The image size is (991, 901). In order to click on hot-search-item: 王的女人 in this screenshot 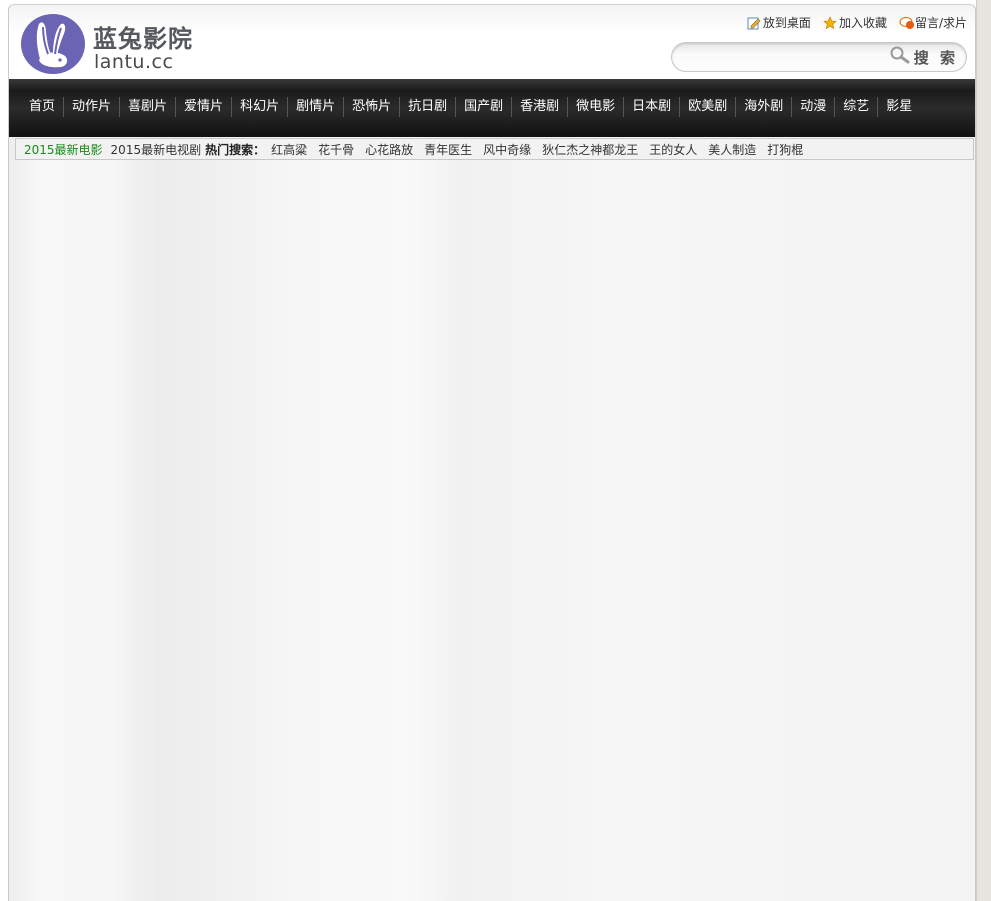, I will do `click(673, 150)`.